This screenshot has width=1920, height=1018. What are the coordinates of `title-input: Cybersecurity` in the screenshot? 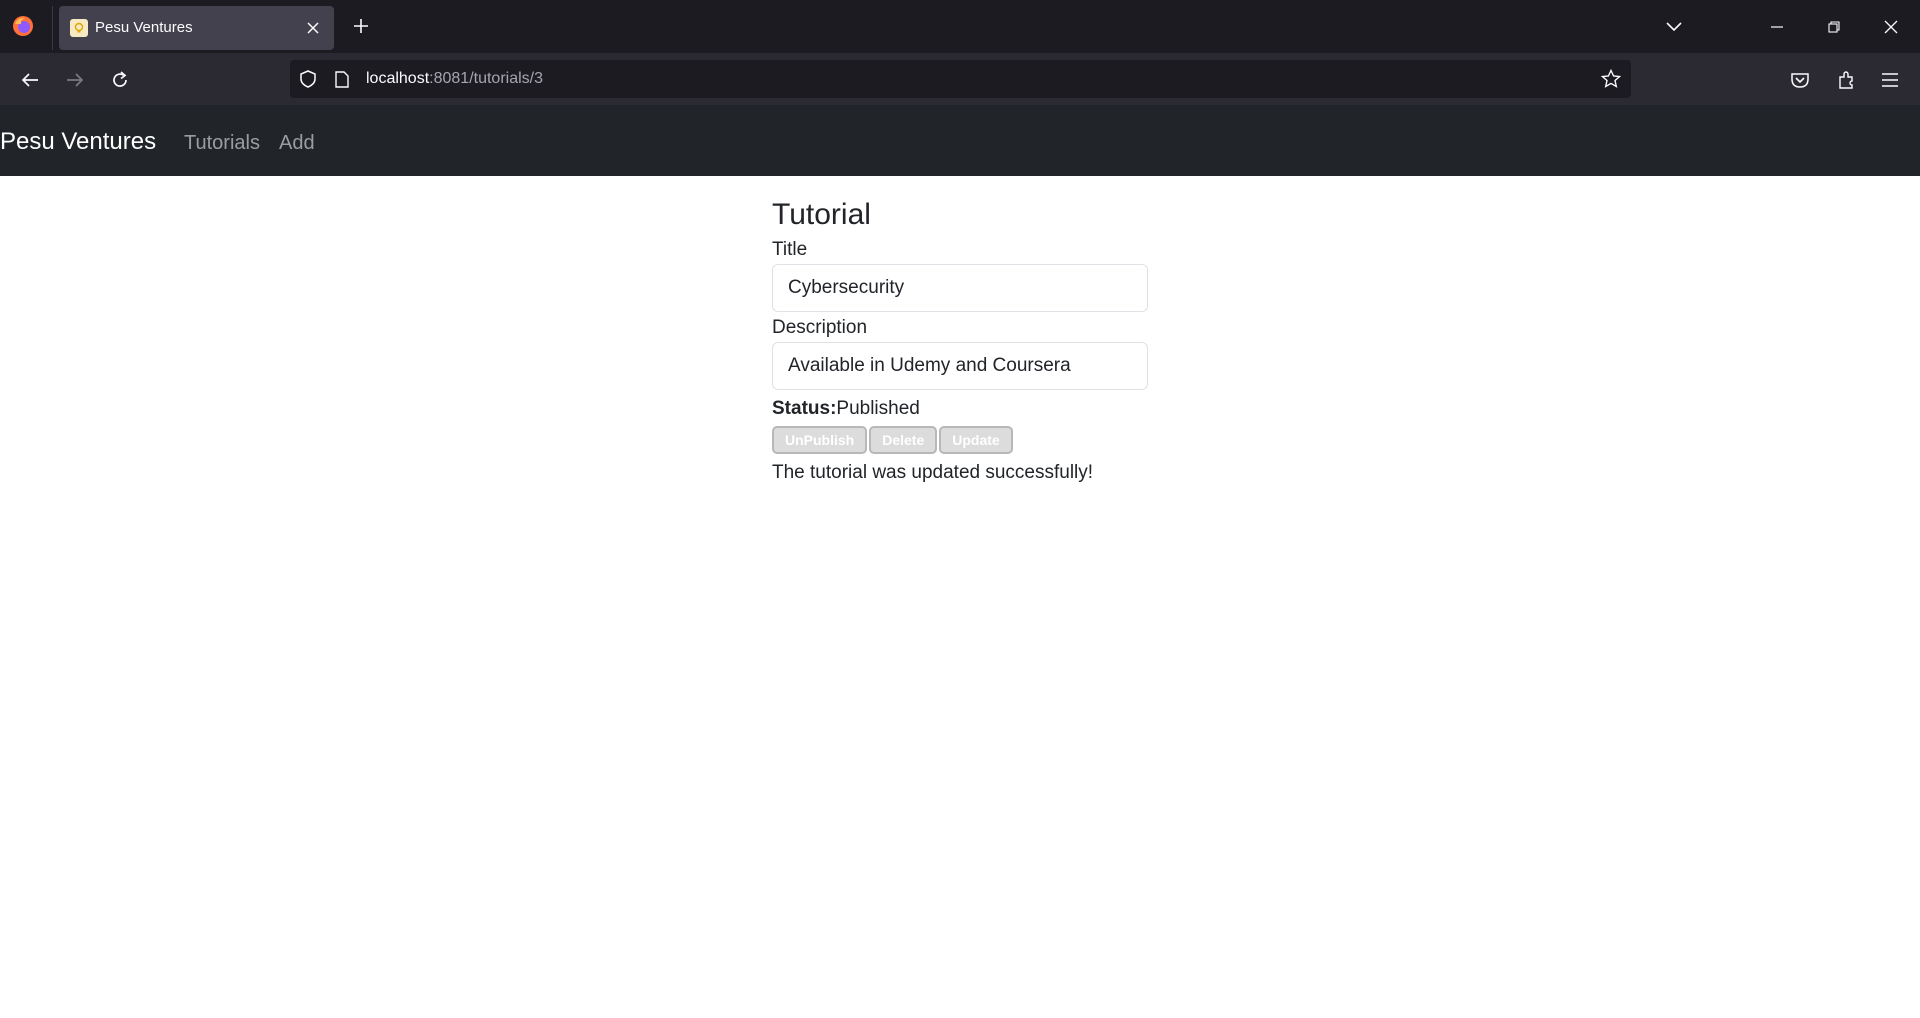 It's located at (960, 288).